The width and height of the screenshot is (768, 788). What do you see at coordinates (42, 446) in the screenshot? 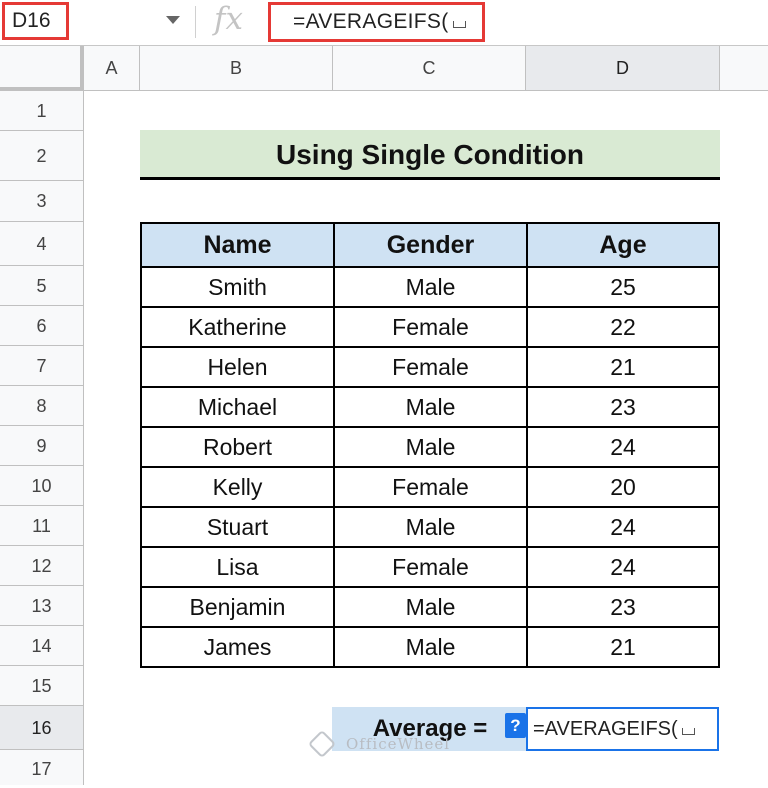
I see `row-header-9: 9` at bounding box center [42, 446].